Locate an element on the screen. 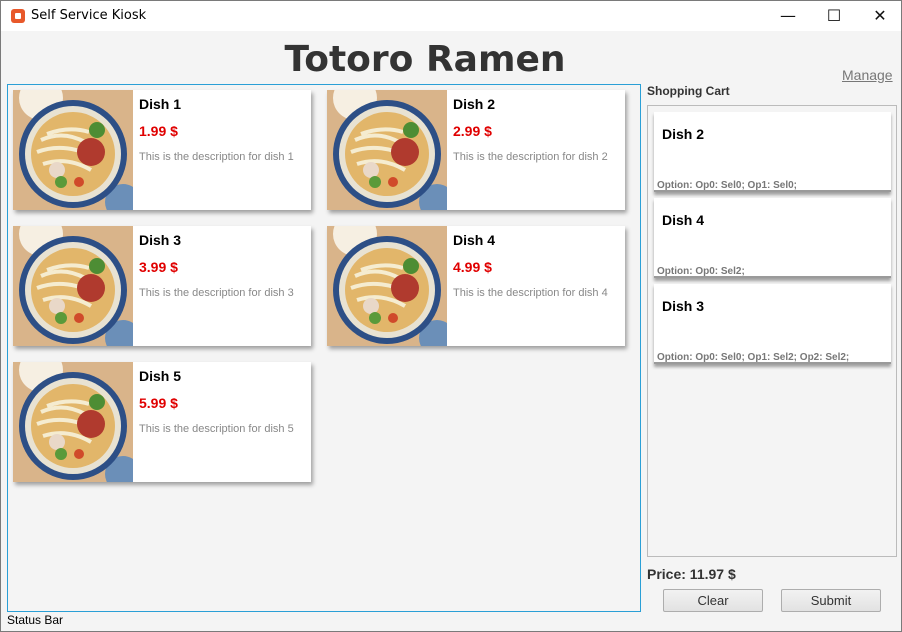 This screenshot has height=632, width=902. dish-price: 1.99 $ is located at coordinates (158, 131).